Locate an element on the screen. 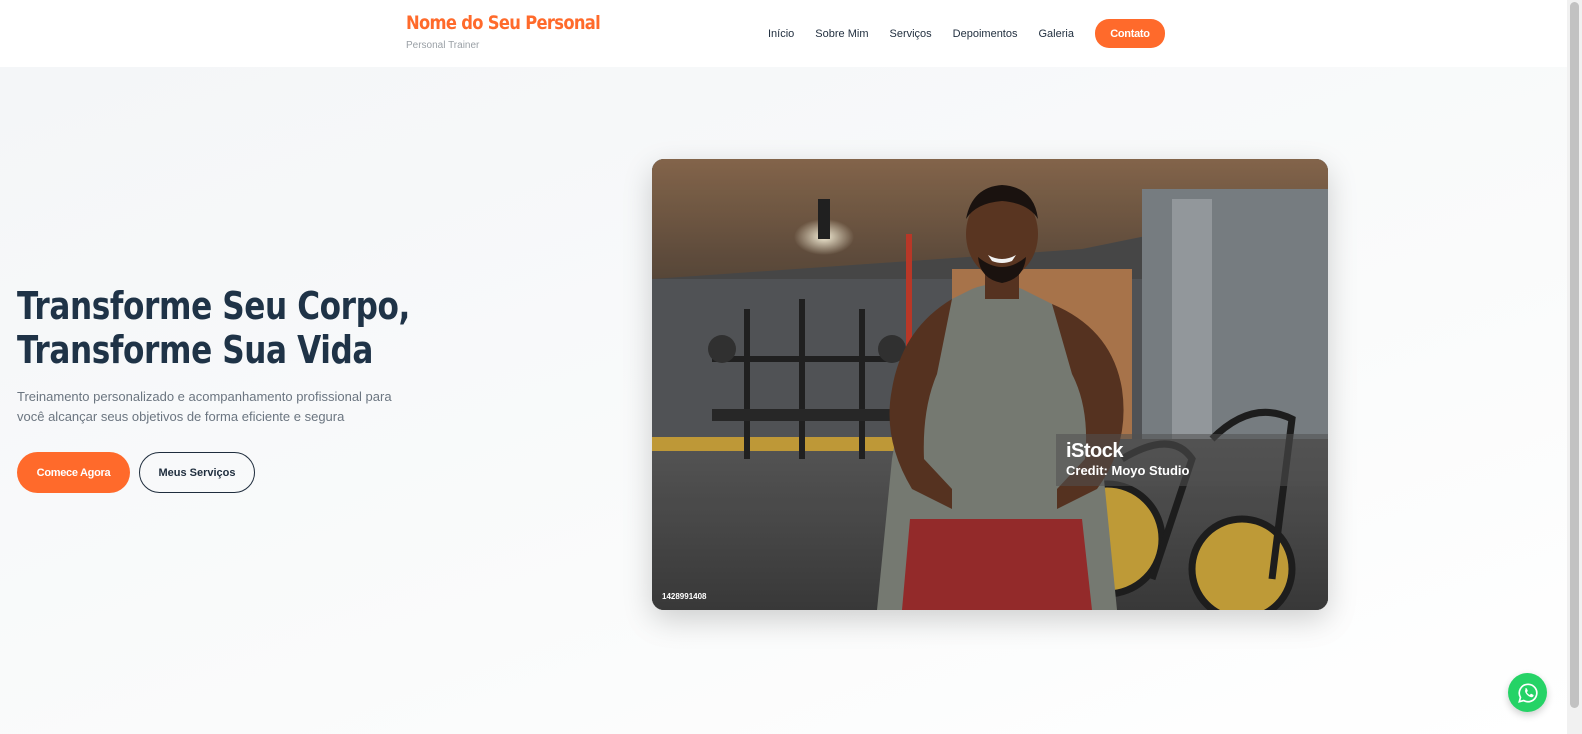 This screenshot has height=734, width=1582. watermark-logo: iStock is located at coordinates (1095, 451).